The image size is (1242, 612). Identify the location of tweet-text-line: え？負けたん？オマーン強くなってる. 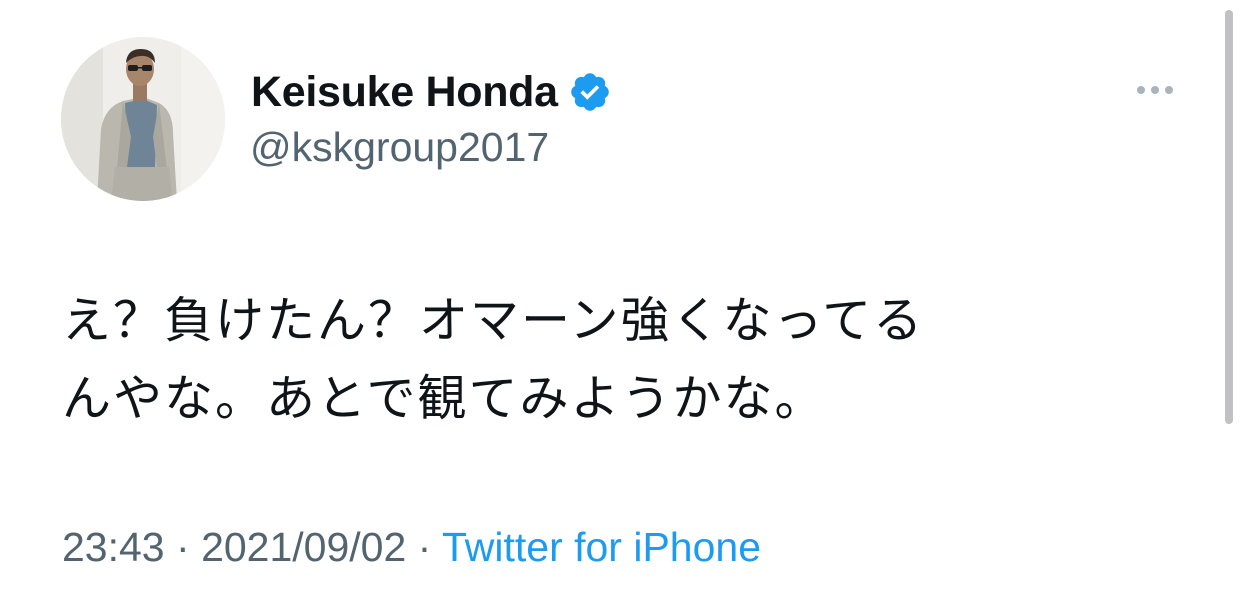
(493, 320).